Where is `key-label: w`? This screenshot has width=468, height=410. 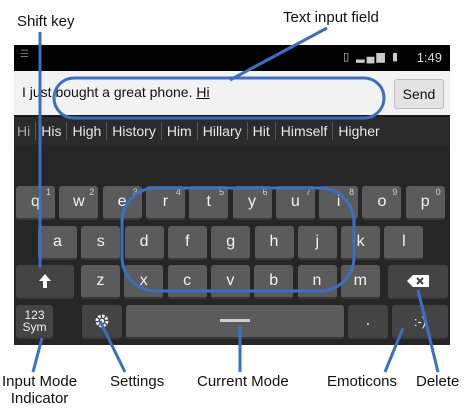 key-label: w is located at coordinates (79, 201).